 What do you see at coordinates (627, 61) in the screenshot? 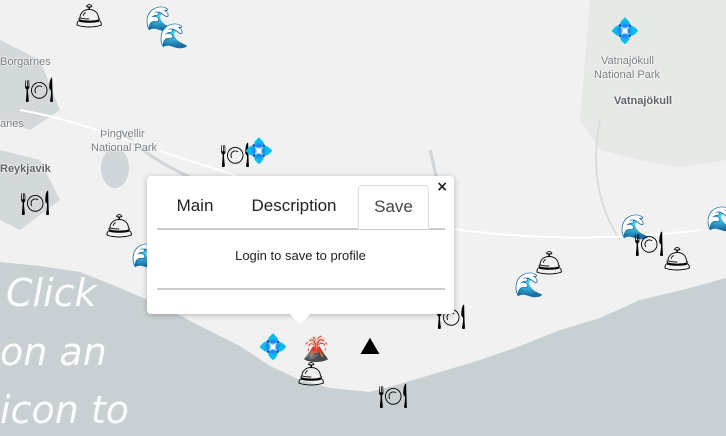
I see `map-label-vatnajokull-park: Vatnajökull` at bounding box center [627, 61].